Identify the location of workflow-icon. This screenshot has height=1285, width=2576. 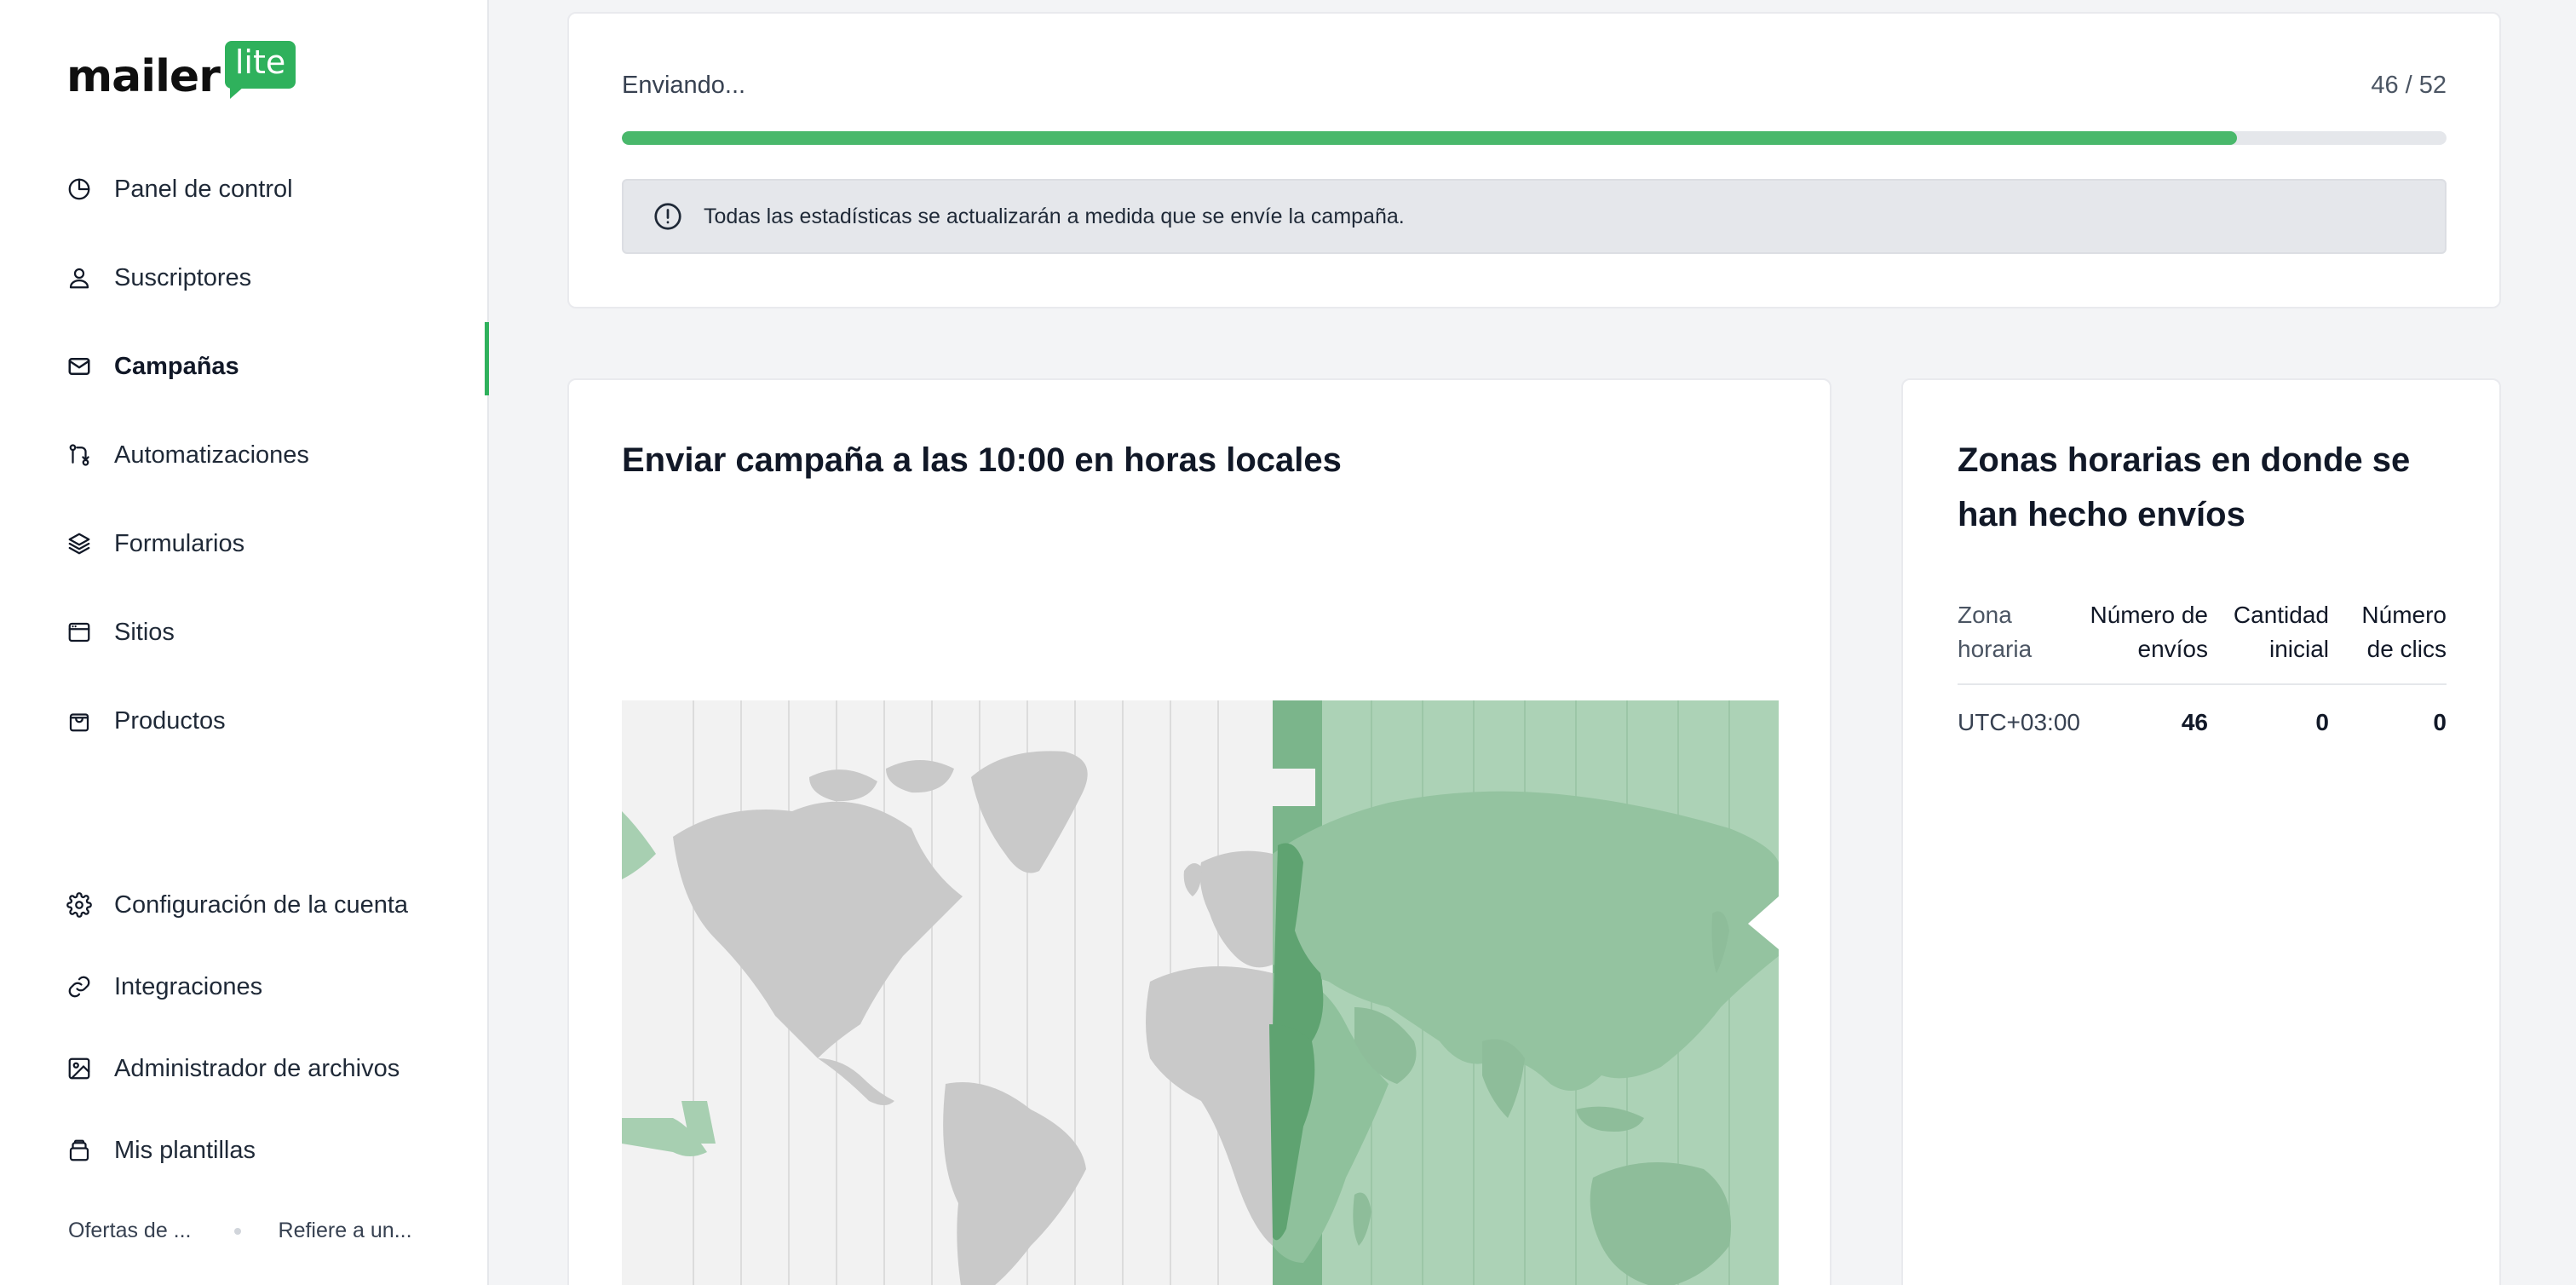
(79, 455).